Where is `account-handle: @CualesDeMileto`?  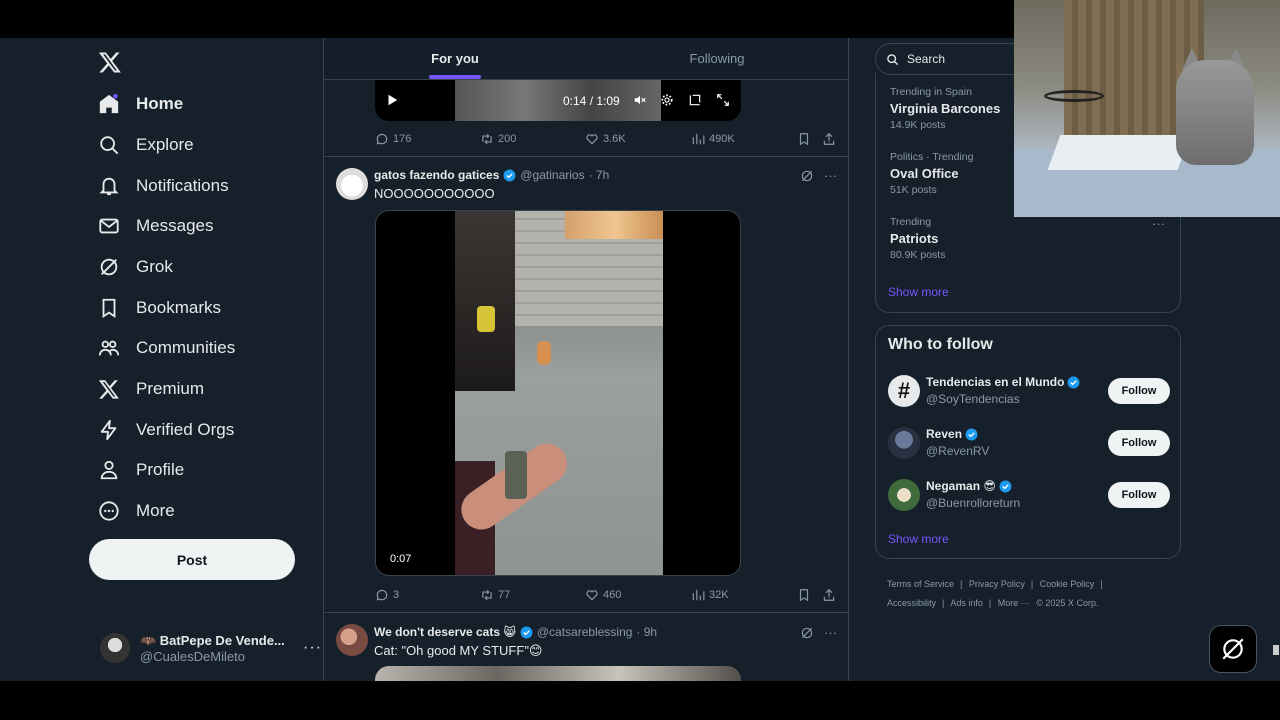
account-handle: @CualesDeMileto is located at coordinates (192, 656).